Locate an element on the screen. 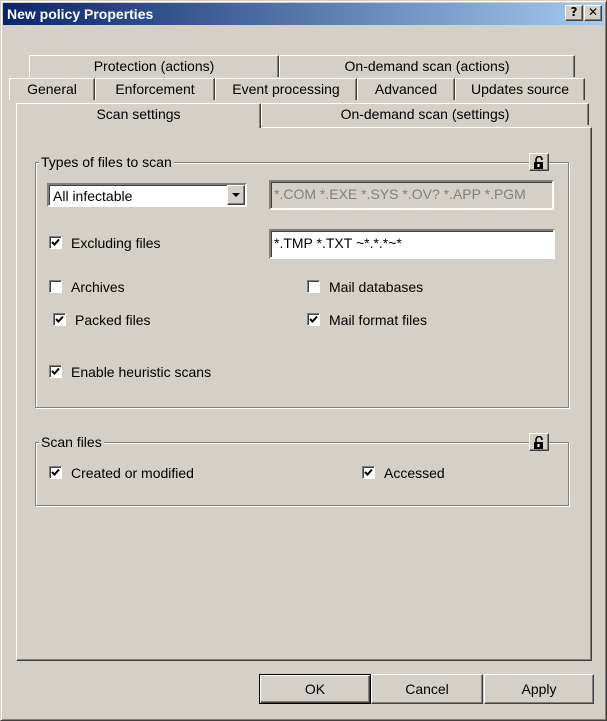 This screenshot has width=607, height=721. archives-checkbox: Archives is located at coordinates (139, 288).